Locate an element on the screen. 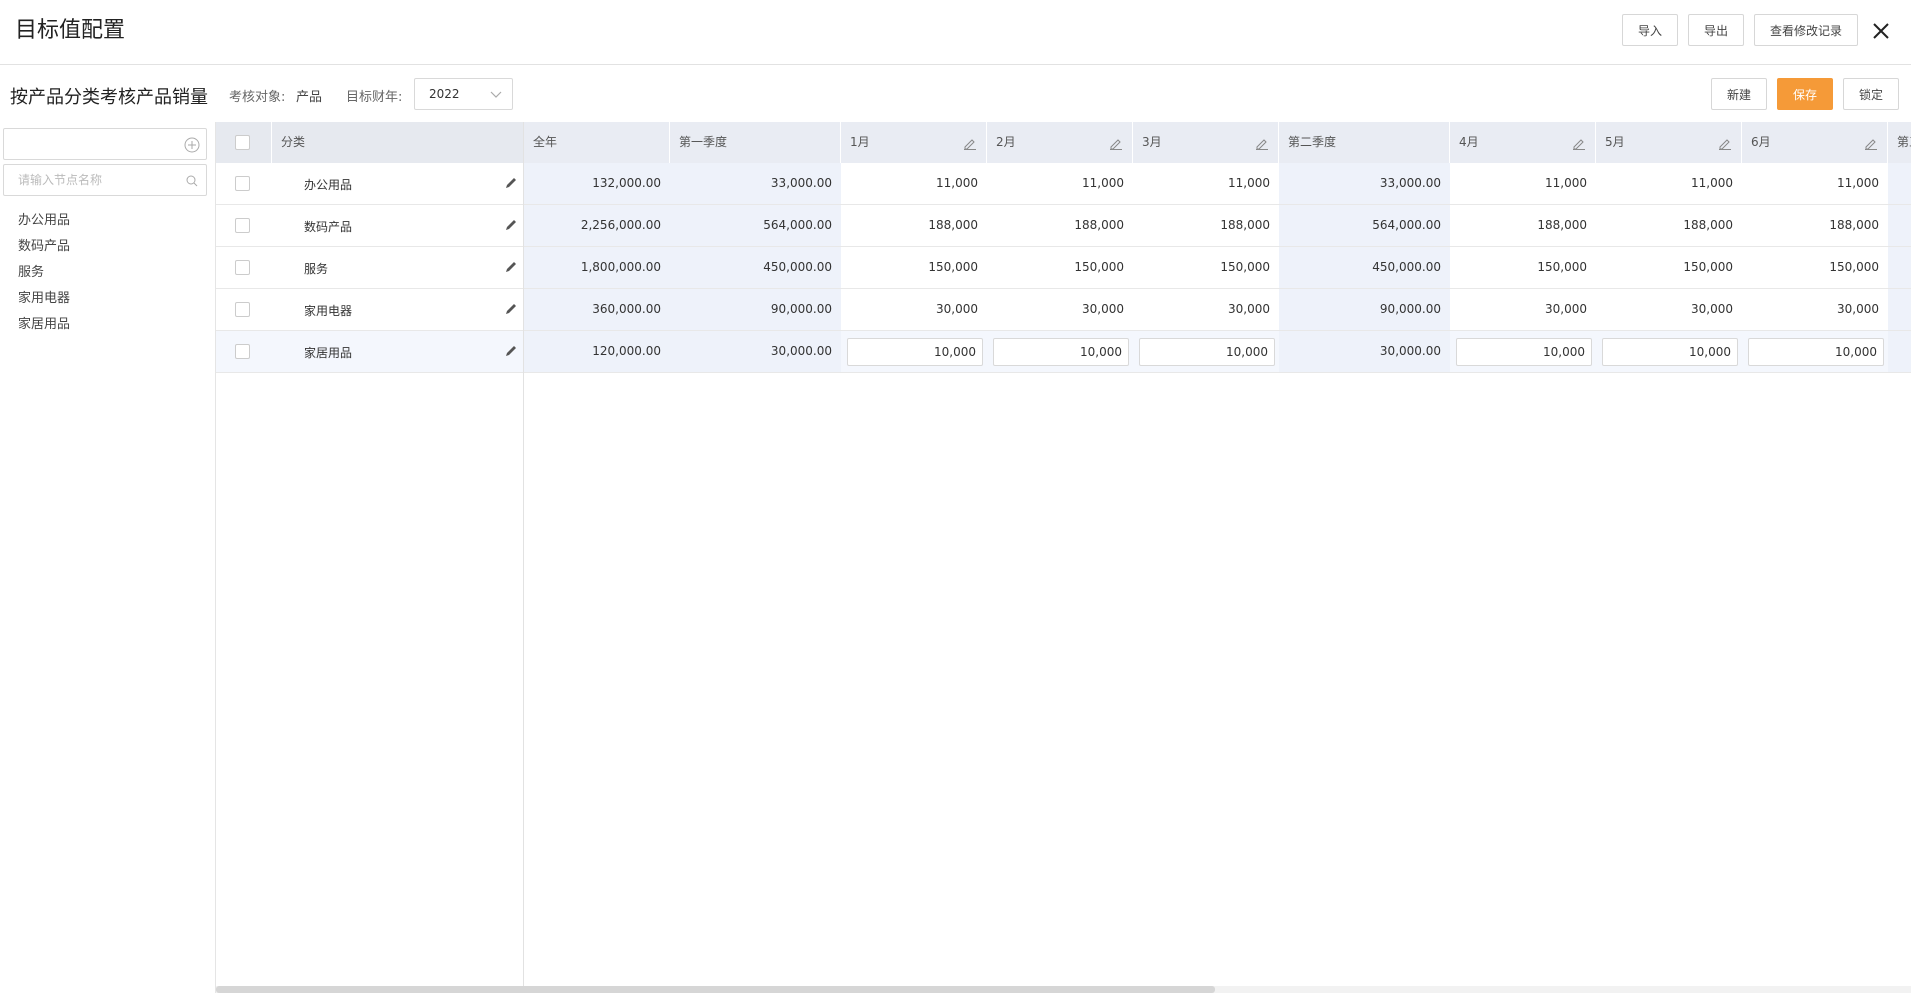 The image size is (1911, 993). tree-item-home: 家居用品 is located at coordinates (44, 322).